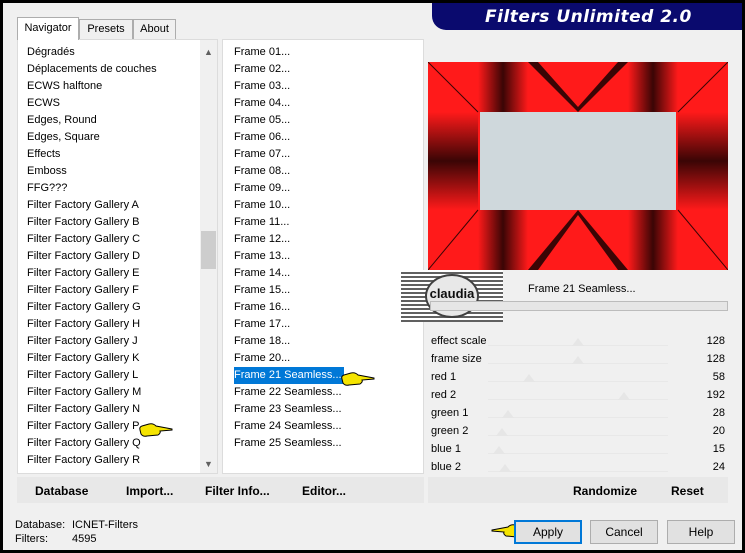 This screenshot has height=553, width=745. I want to click on param-slider-row: blue 1 15, so click(578, 449).